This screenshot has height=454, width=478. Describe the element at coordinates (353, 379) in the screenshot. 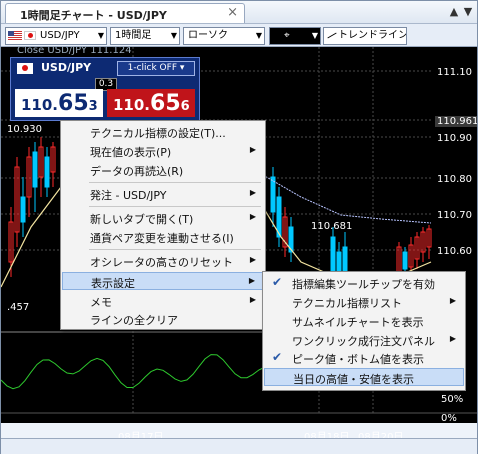

I see `submenu-item-label: 当日の高値・安値を表示` at that location.